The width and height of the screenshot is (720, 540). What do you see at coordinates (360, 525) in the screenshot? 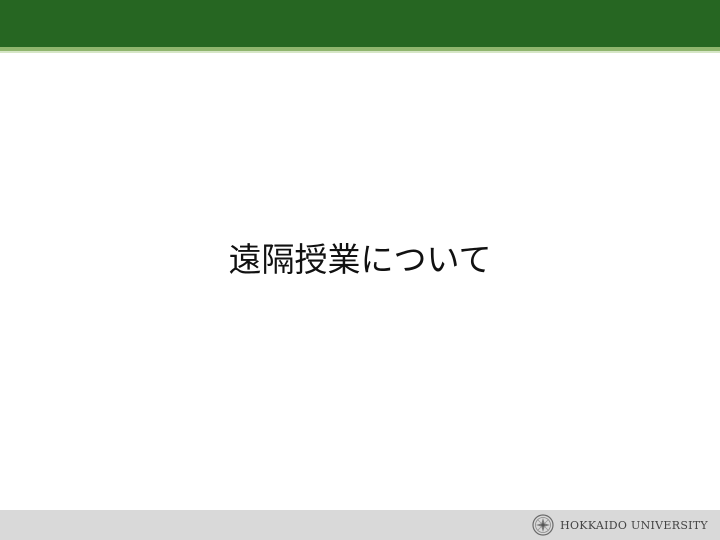
I see `footer-bar: HOKKAIDO UNIVERSITY` at bounding box center [360, 525].